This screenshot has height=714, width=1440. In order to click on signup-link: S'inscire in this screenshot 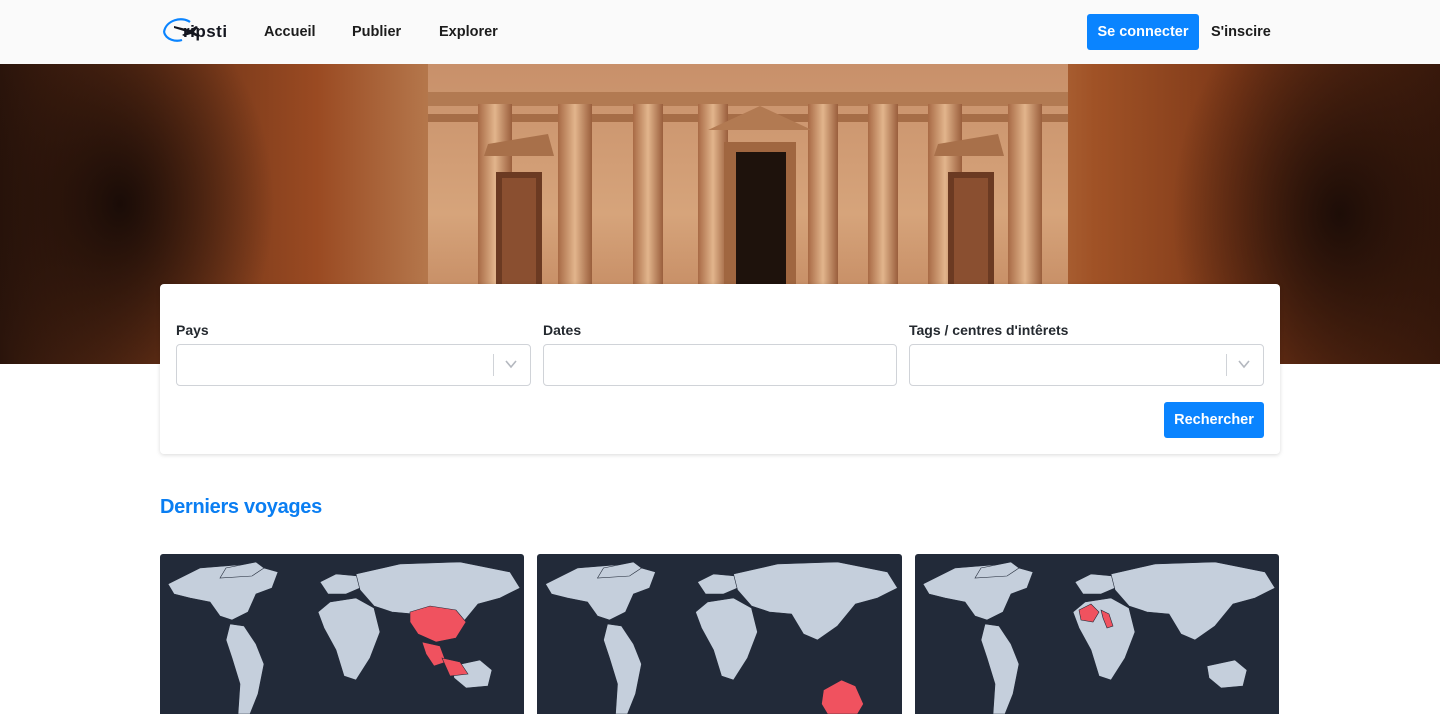, I will do `click(1241, 32)`.